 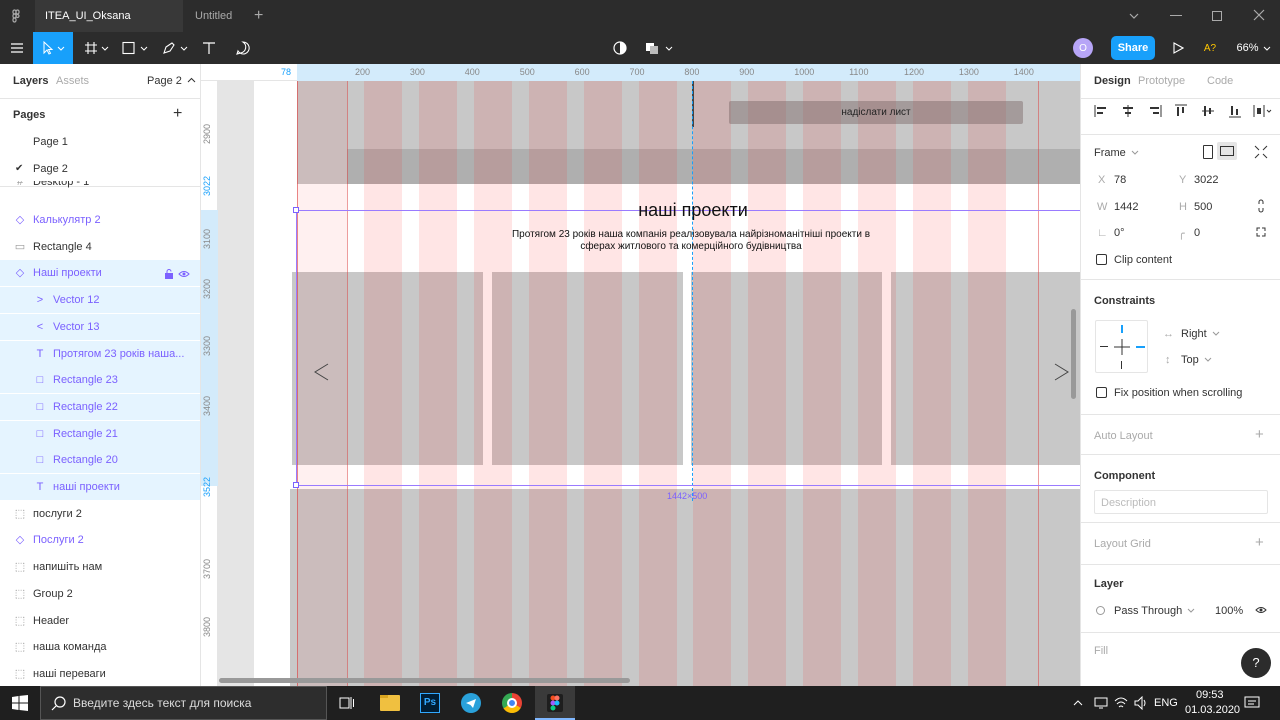 What do you see at coordinates (1119, 233) in the screenshot?
I see `rotation-field: 0°` at bounding box center [1119, 233].